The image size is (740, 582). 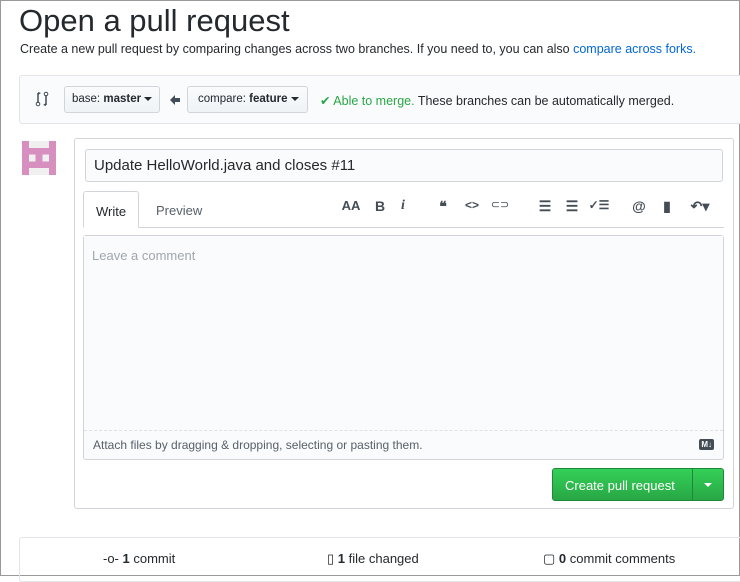 I want to click on base-value: master, so click(x=122, y=99).